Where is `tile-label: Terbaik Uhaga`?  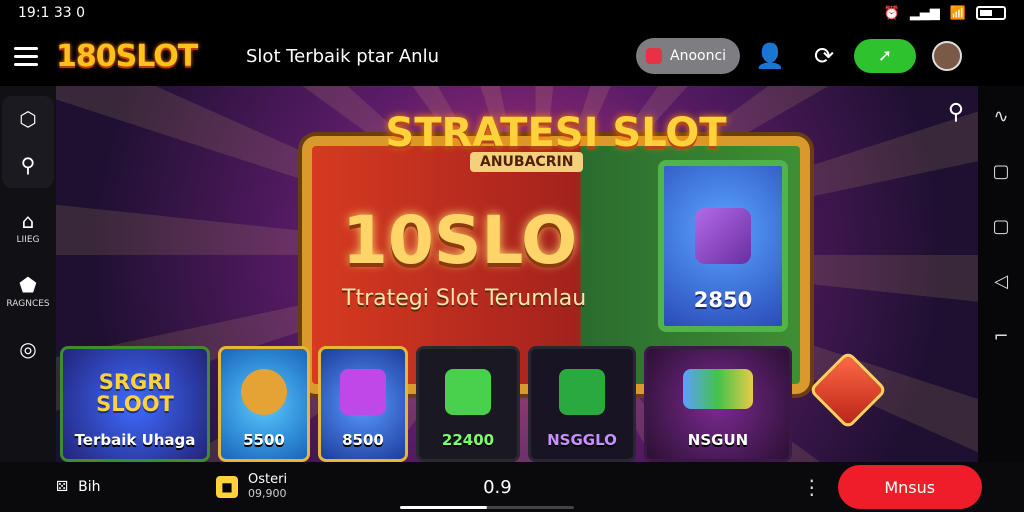
tile-label: Terbaik Uhaga is located at coordinates (135, 440).